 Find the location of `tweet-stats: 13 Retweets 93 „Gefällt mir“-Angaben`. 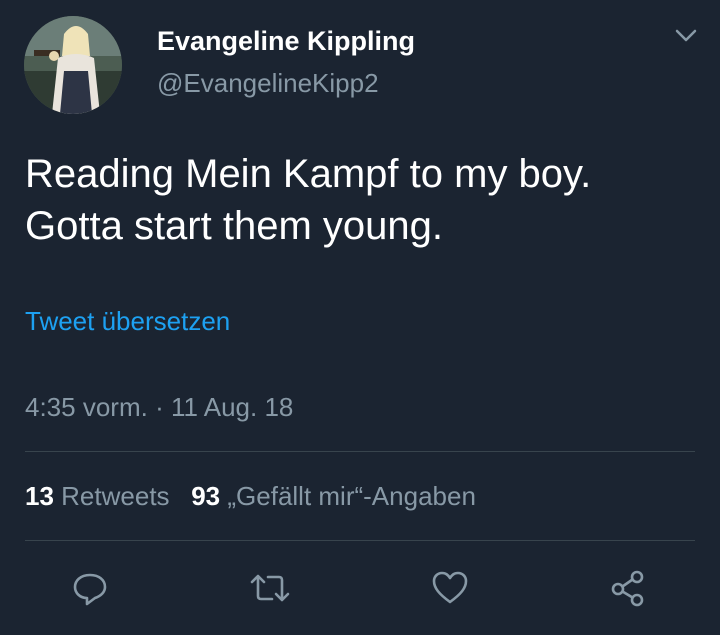

tweet-stats: 13 Retweets 93 „Gefällt mir“-Angaben is located at coordinates (250, 496).